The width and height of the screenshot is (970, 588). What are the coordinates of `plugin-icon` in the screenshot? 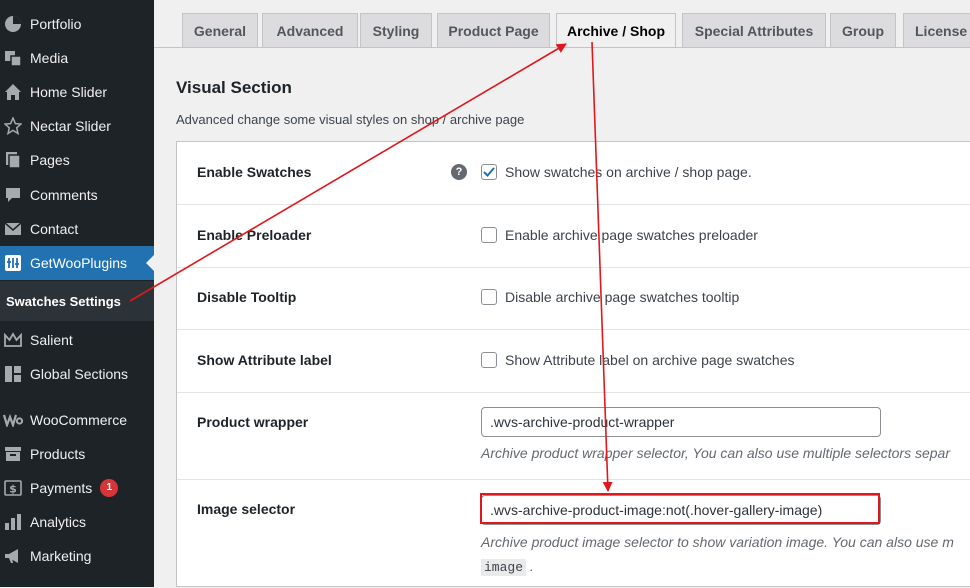 It's located at (13, 263).